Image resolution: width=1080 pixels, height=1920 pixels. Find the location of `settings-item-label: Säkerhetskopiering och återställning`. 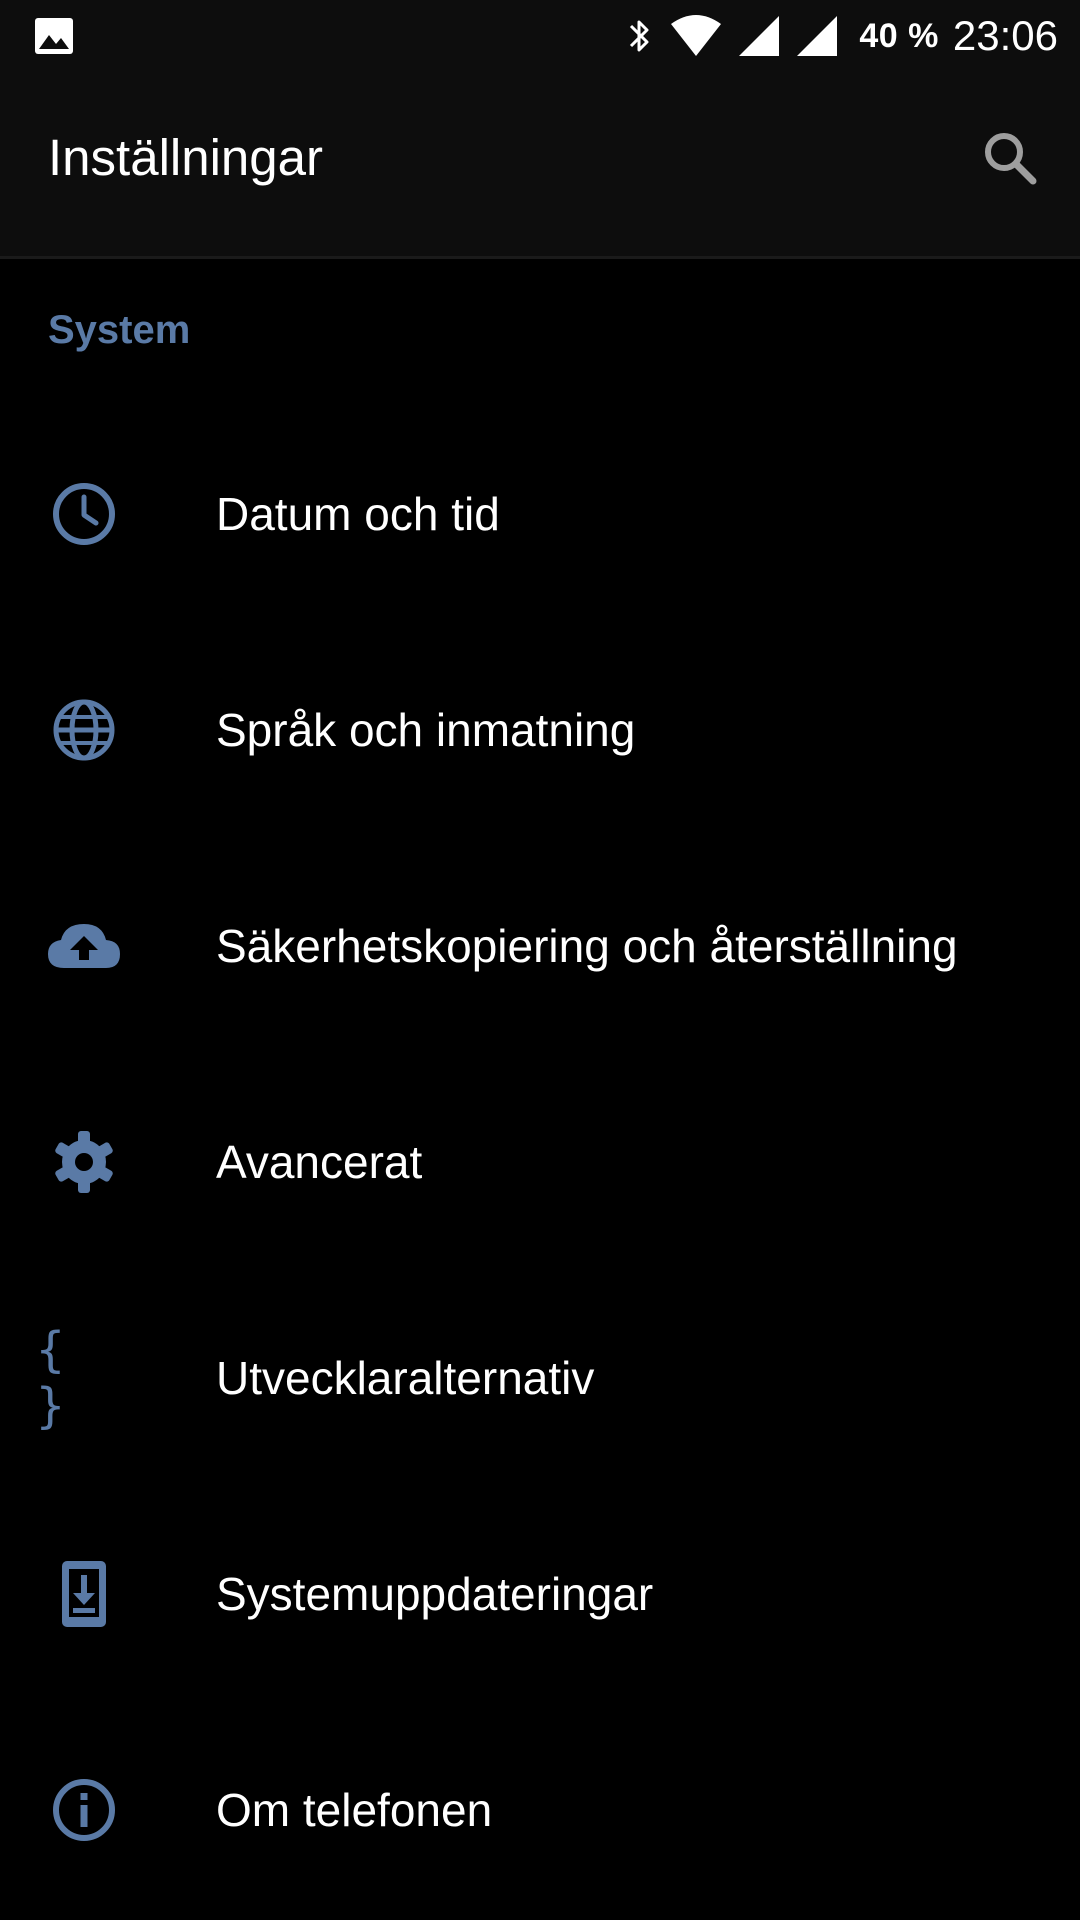

settings-item-label: Säkerhetskopiering och återställning is located at coordinates (587, 946).